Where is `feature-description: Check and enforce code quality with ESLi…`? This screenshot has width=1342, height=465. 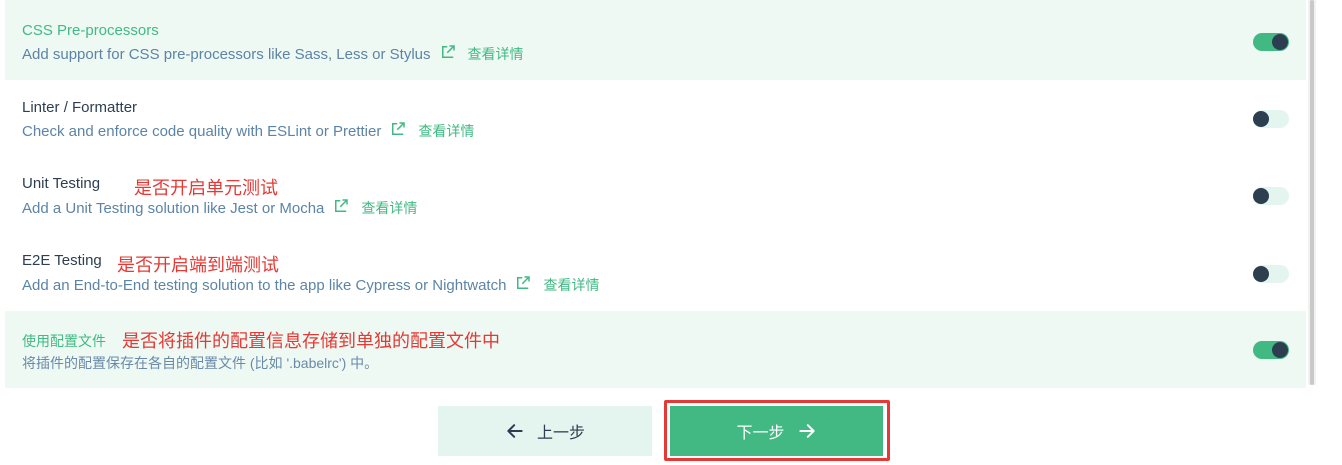
feature-description: Check and enforce code quality with ESLi… is located at coordinates (248, 131).